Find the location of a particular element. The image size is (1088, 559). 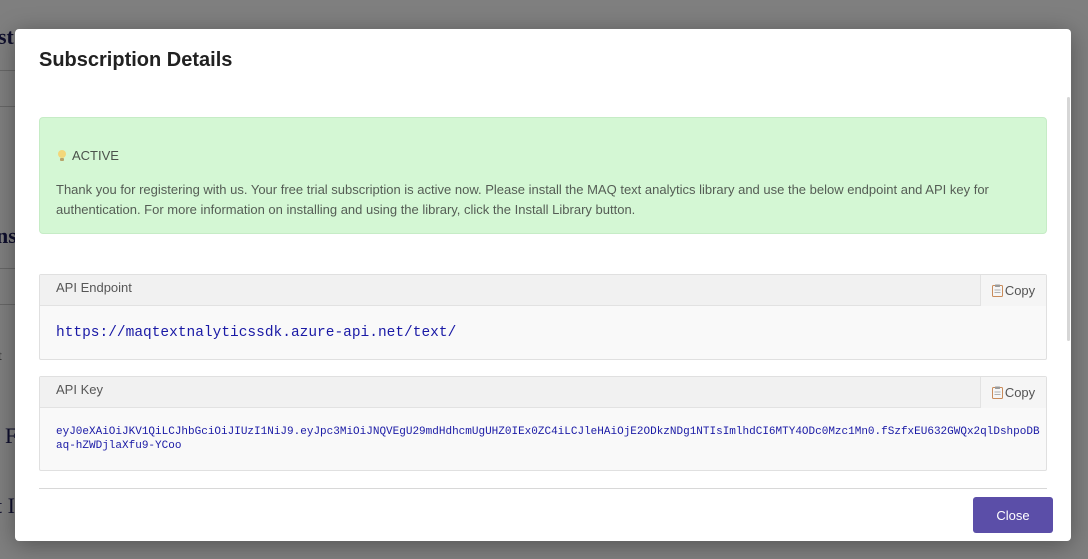

status-badge: ACTIVE is located at coordinates (87, 155).